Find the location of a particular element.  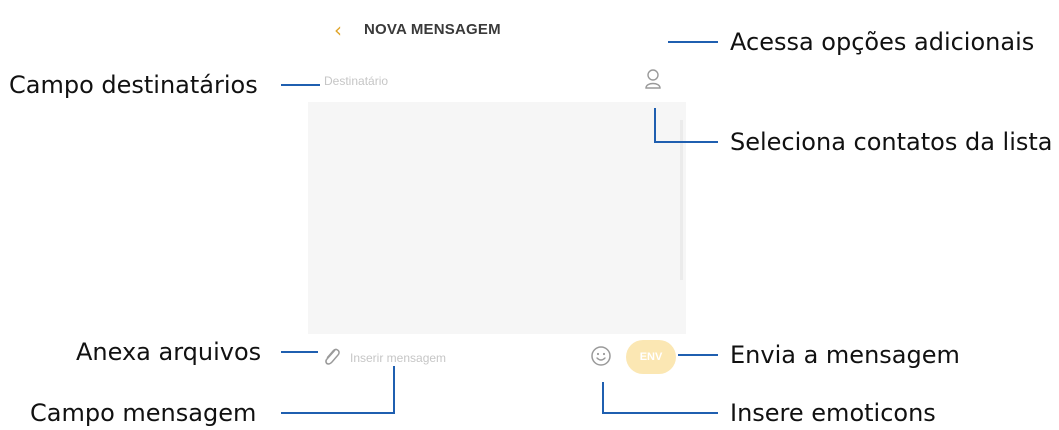

app-header: ‹ NOVA MENSAGEM is located at coordinates (497, 29).